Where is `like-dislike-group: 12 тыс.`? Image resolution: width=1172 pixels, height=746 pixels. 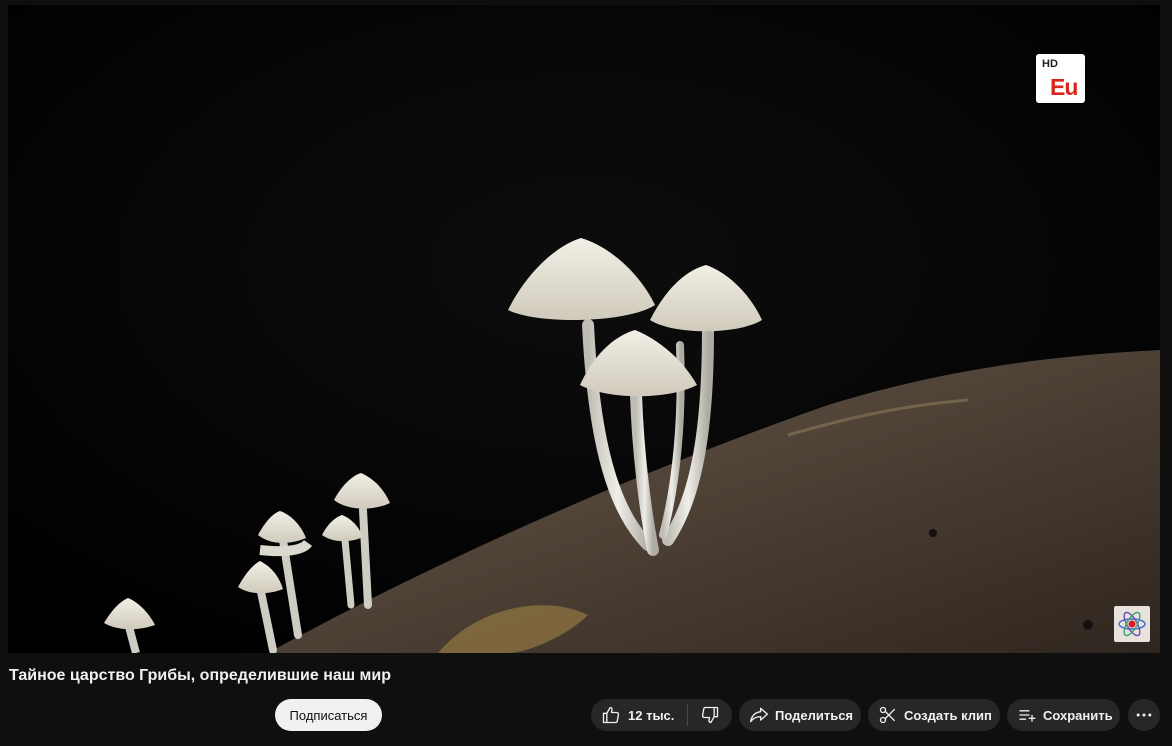
like-dislike-group: 12 тыс. is located at coordinates (661, 715).